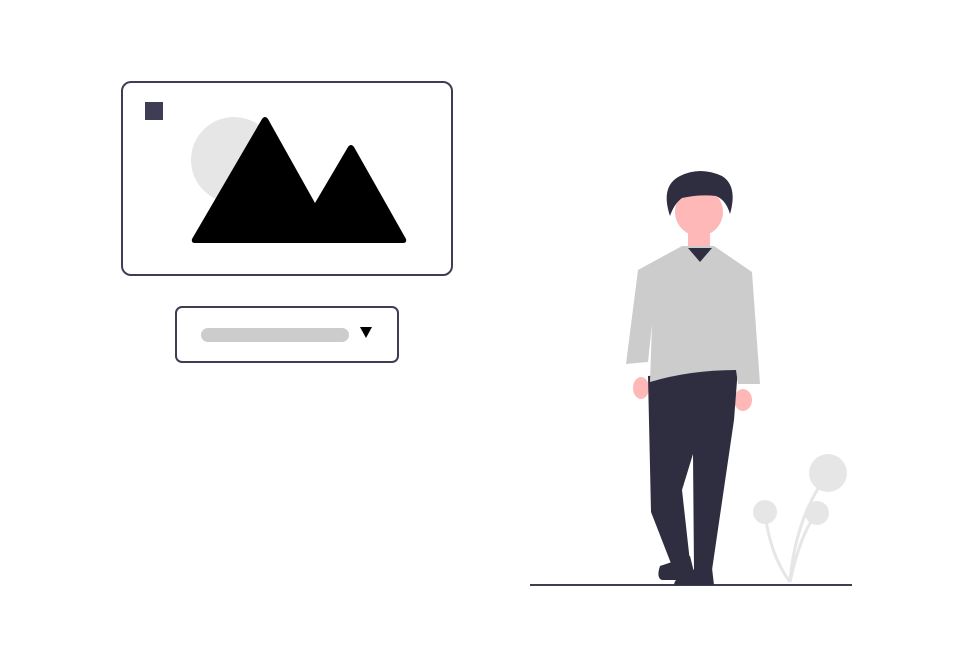  I want to click on right-hand, so click(743, 400).